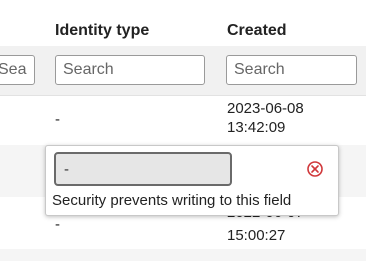 The height and width of the screenshot is (261, 366). What do you see at coordinates (102, 31) in the screenshot?
I see `column-header-identity-type: Identity type` at bounding box center [102, 31].